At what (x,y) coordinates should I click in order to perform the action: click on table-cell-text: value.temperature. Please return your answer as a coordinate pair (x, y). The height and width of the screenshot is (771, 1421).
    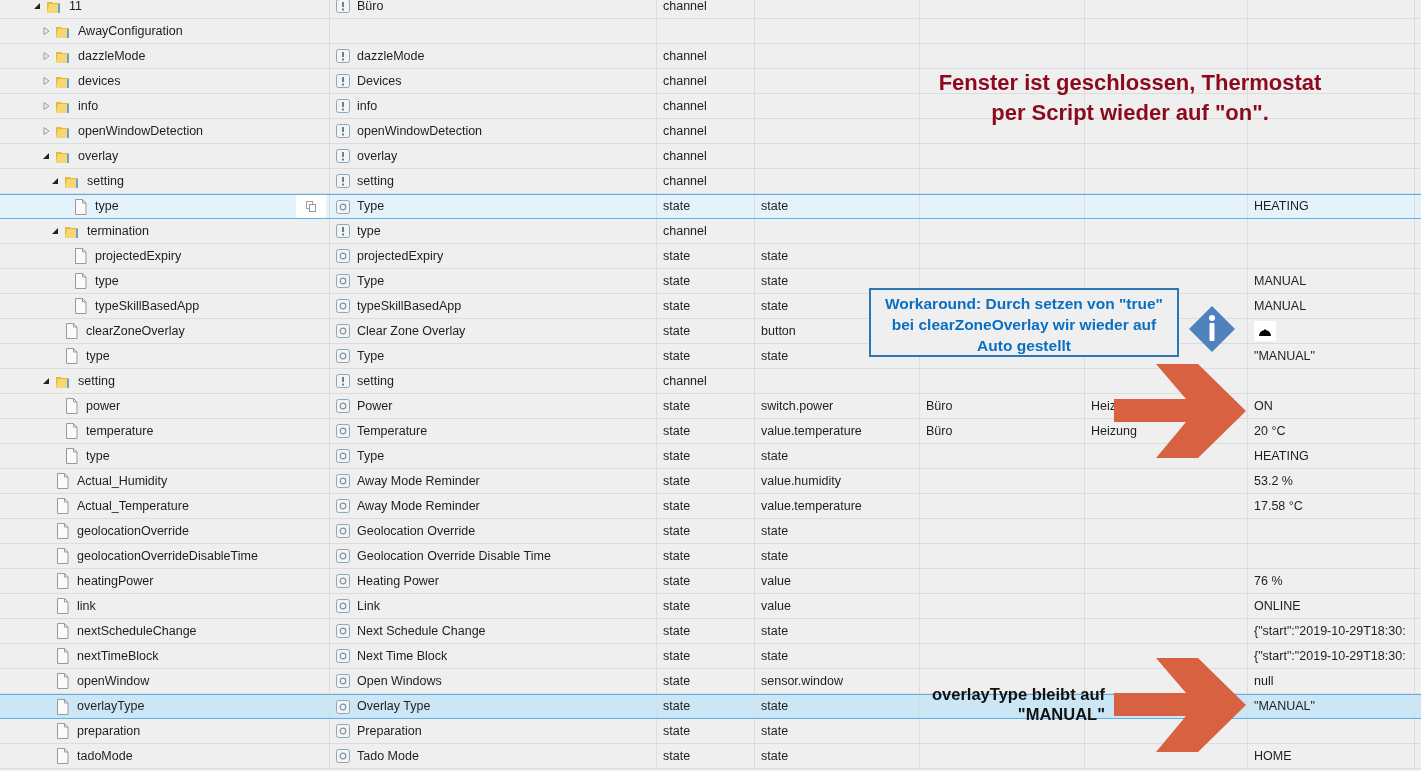
    Looking at the image, I should click on (811, 506).